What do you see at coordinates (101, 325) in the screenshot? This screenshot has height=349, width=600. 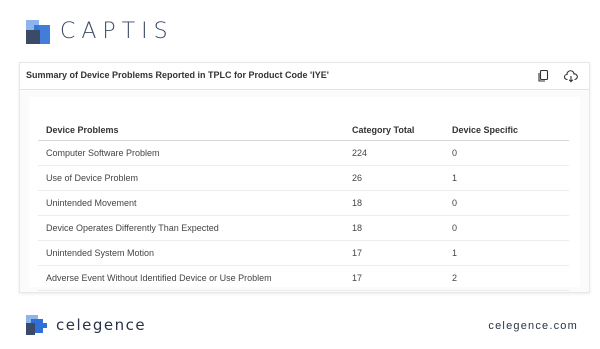 I see `celegence-wordmark: celegence` at bounding box center [101, 325].